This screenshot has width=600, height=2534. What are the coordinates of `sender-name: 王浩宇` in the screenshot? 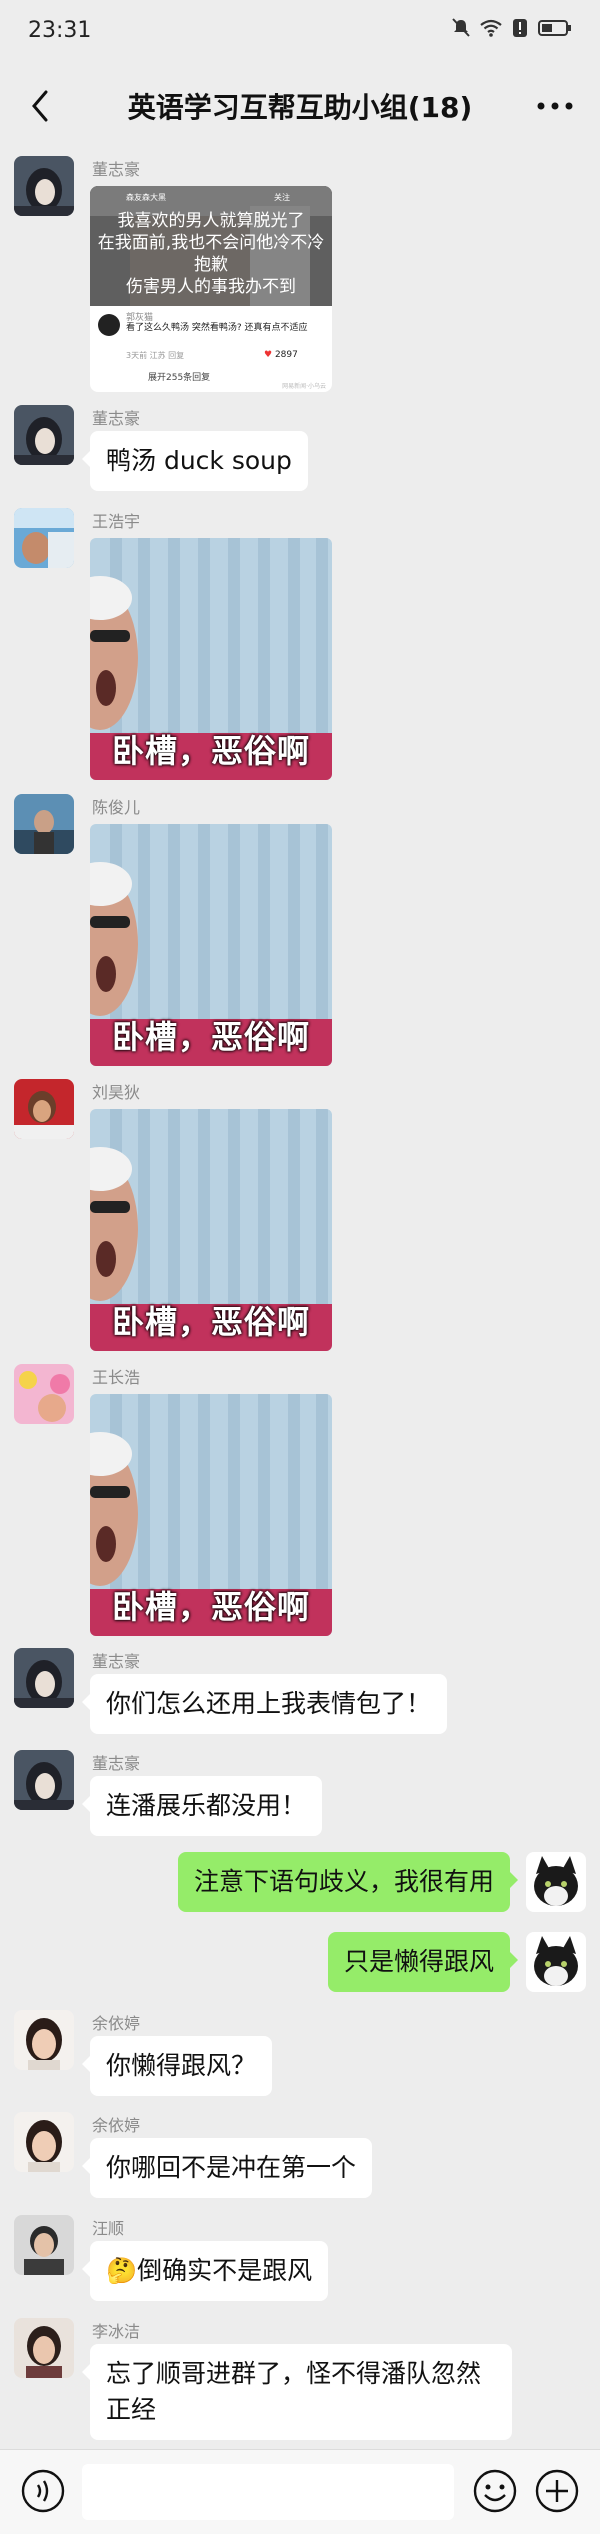 It's located at (116, 521).